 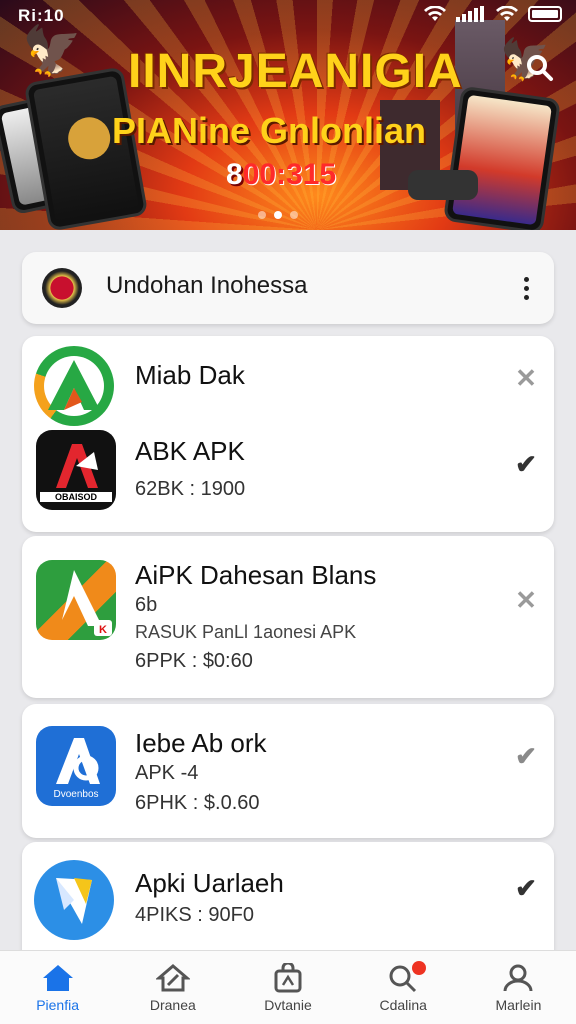 I want to click on app-name: Miab Dak, so click(x=190, y=375).